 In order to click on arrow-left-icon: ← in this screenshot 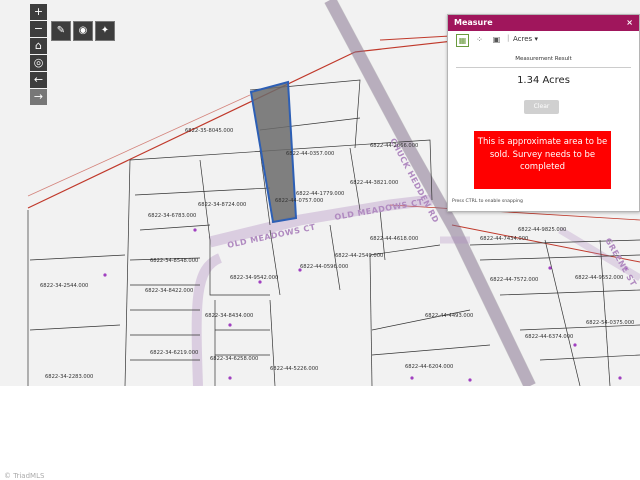, I will do `click(38, 79)`.